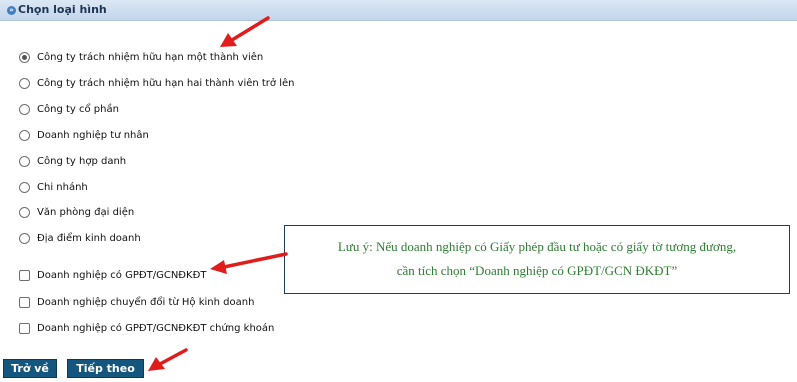  Describe the element at coordinates (86, 212) in the screenshot. I see `radio-label: Văn phòng đại diện` at that location.